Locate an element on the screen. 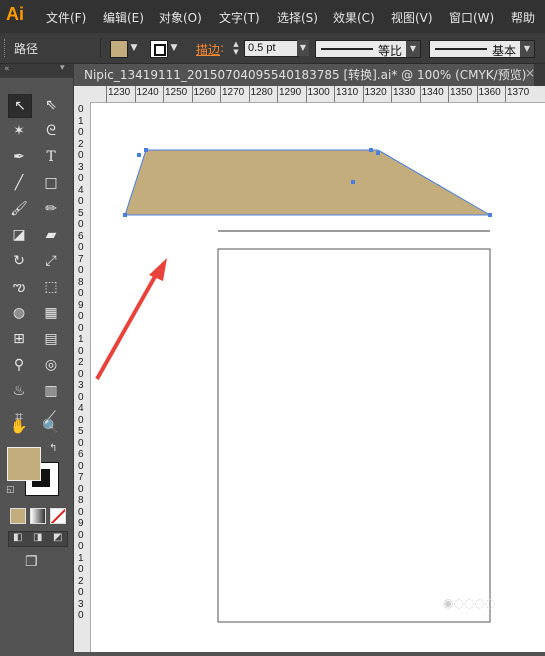 The width and height of the screenshot is (545, 656). fill-dropdown-icon: ▼ is located at coordinates (134, 48).